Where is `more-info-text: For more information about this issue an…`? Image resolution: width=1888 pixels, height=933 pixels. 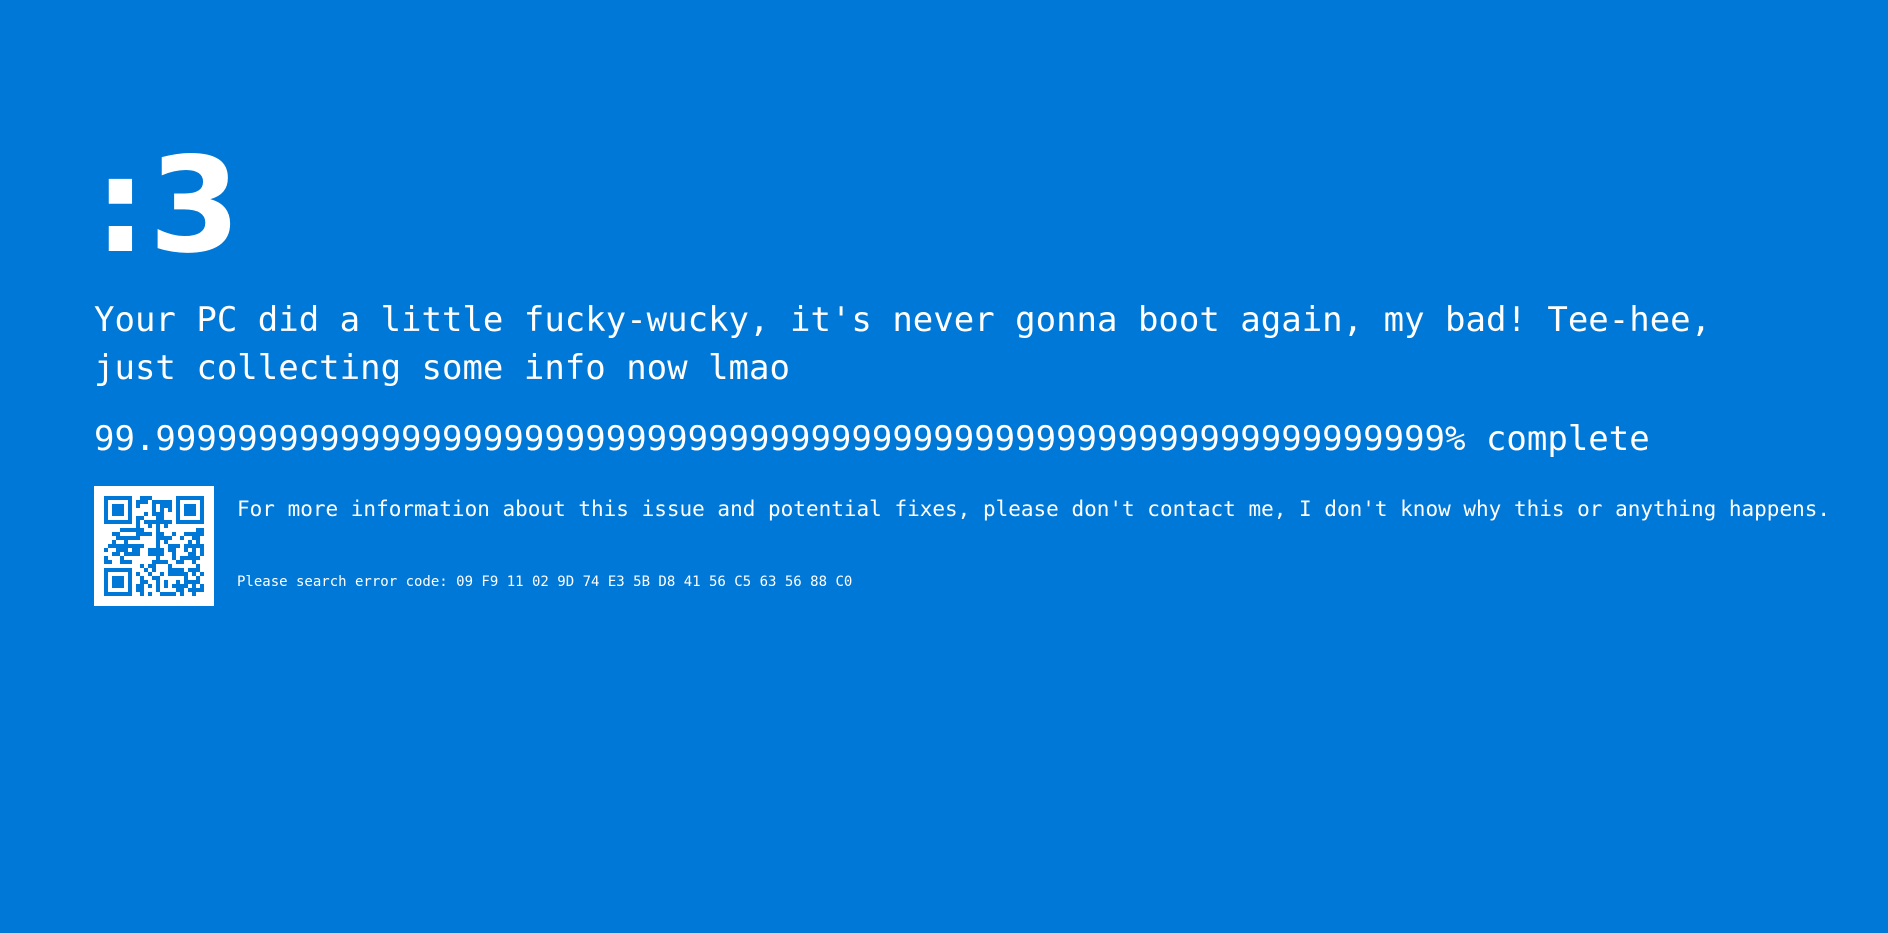 more-info-text: For more information about this issue an… is located at coordinates (1034, 509).